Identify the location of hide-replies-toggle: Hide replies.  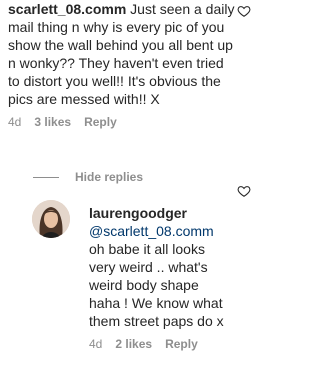
(88, 177).